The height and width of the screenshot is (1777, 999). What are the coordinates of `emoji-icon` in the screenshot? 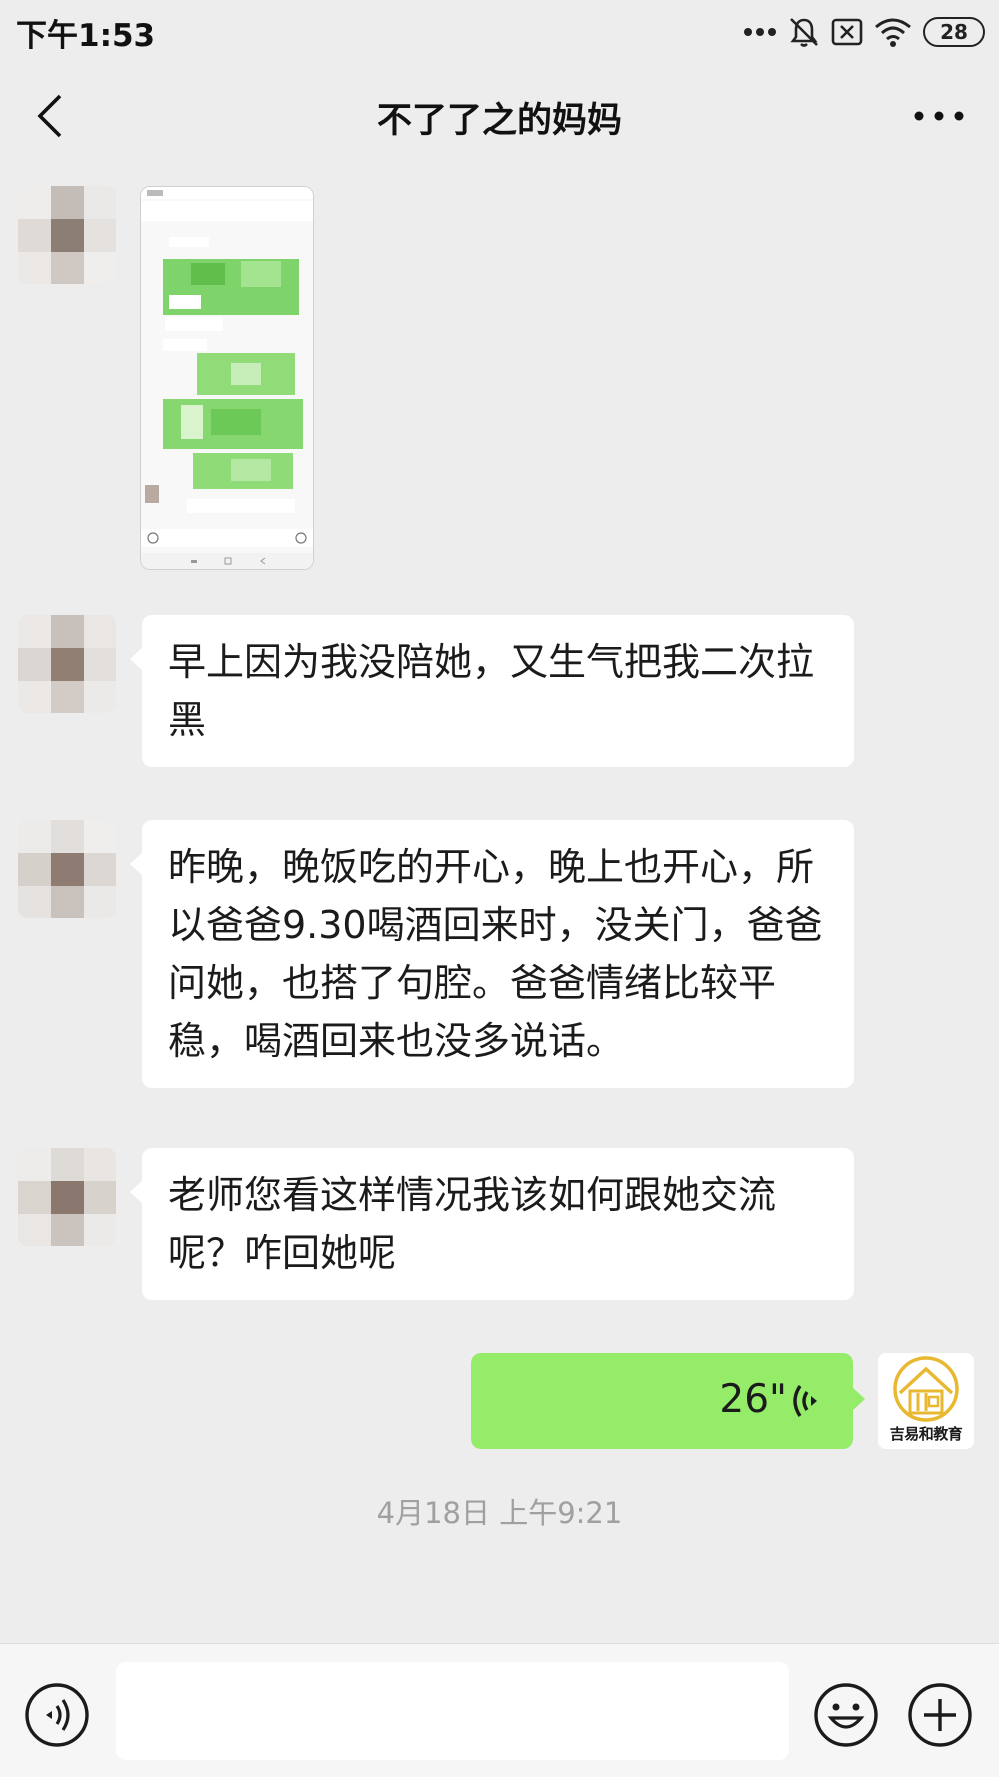 It's located at (846, 1715).